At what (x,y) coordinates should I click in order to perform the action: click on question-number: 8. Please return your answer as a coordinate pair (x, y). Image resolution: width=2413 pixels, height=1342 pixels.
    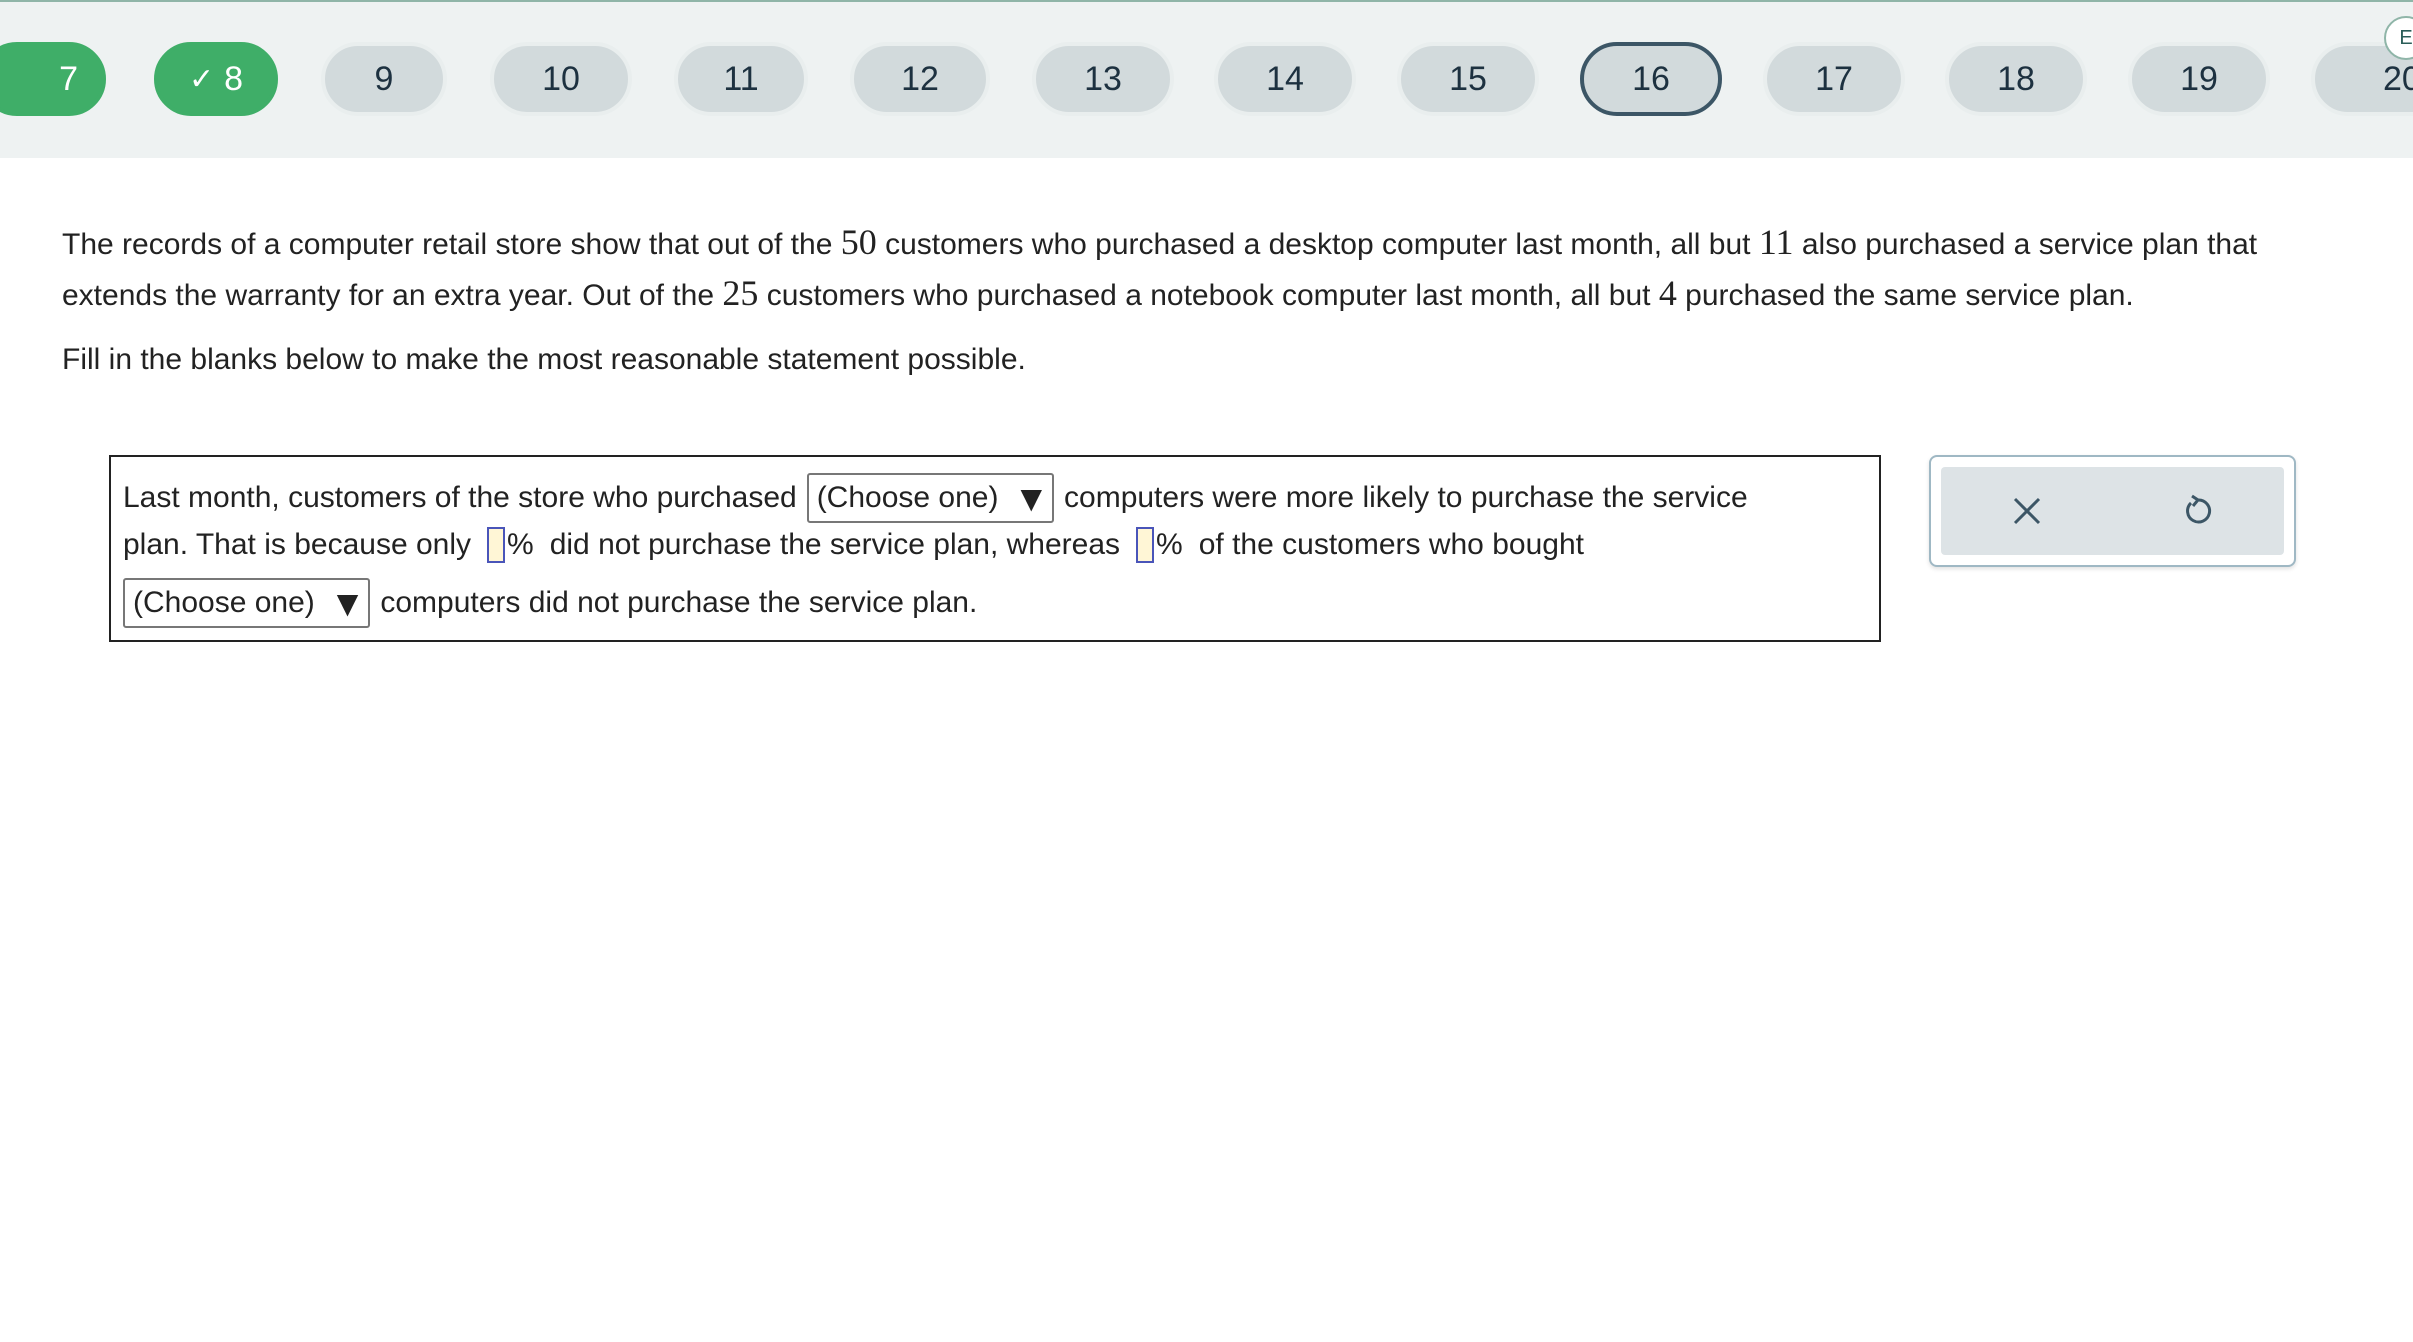
    Looking at the image, I should click on (234, 78).